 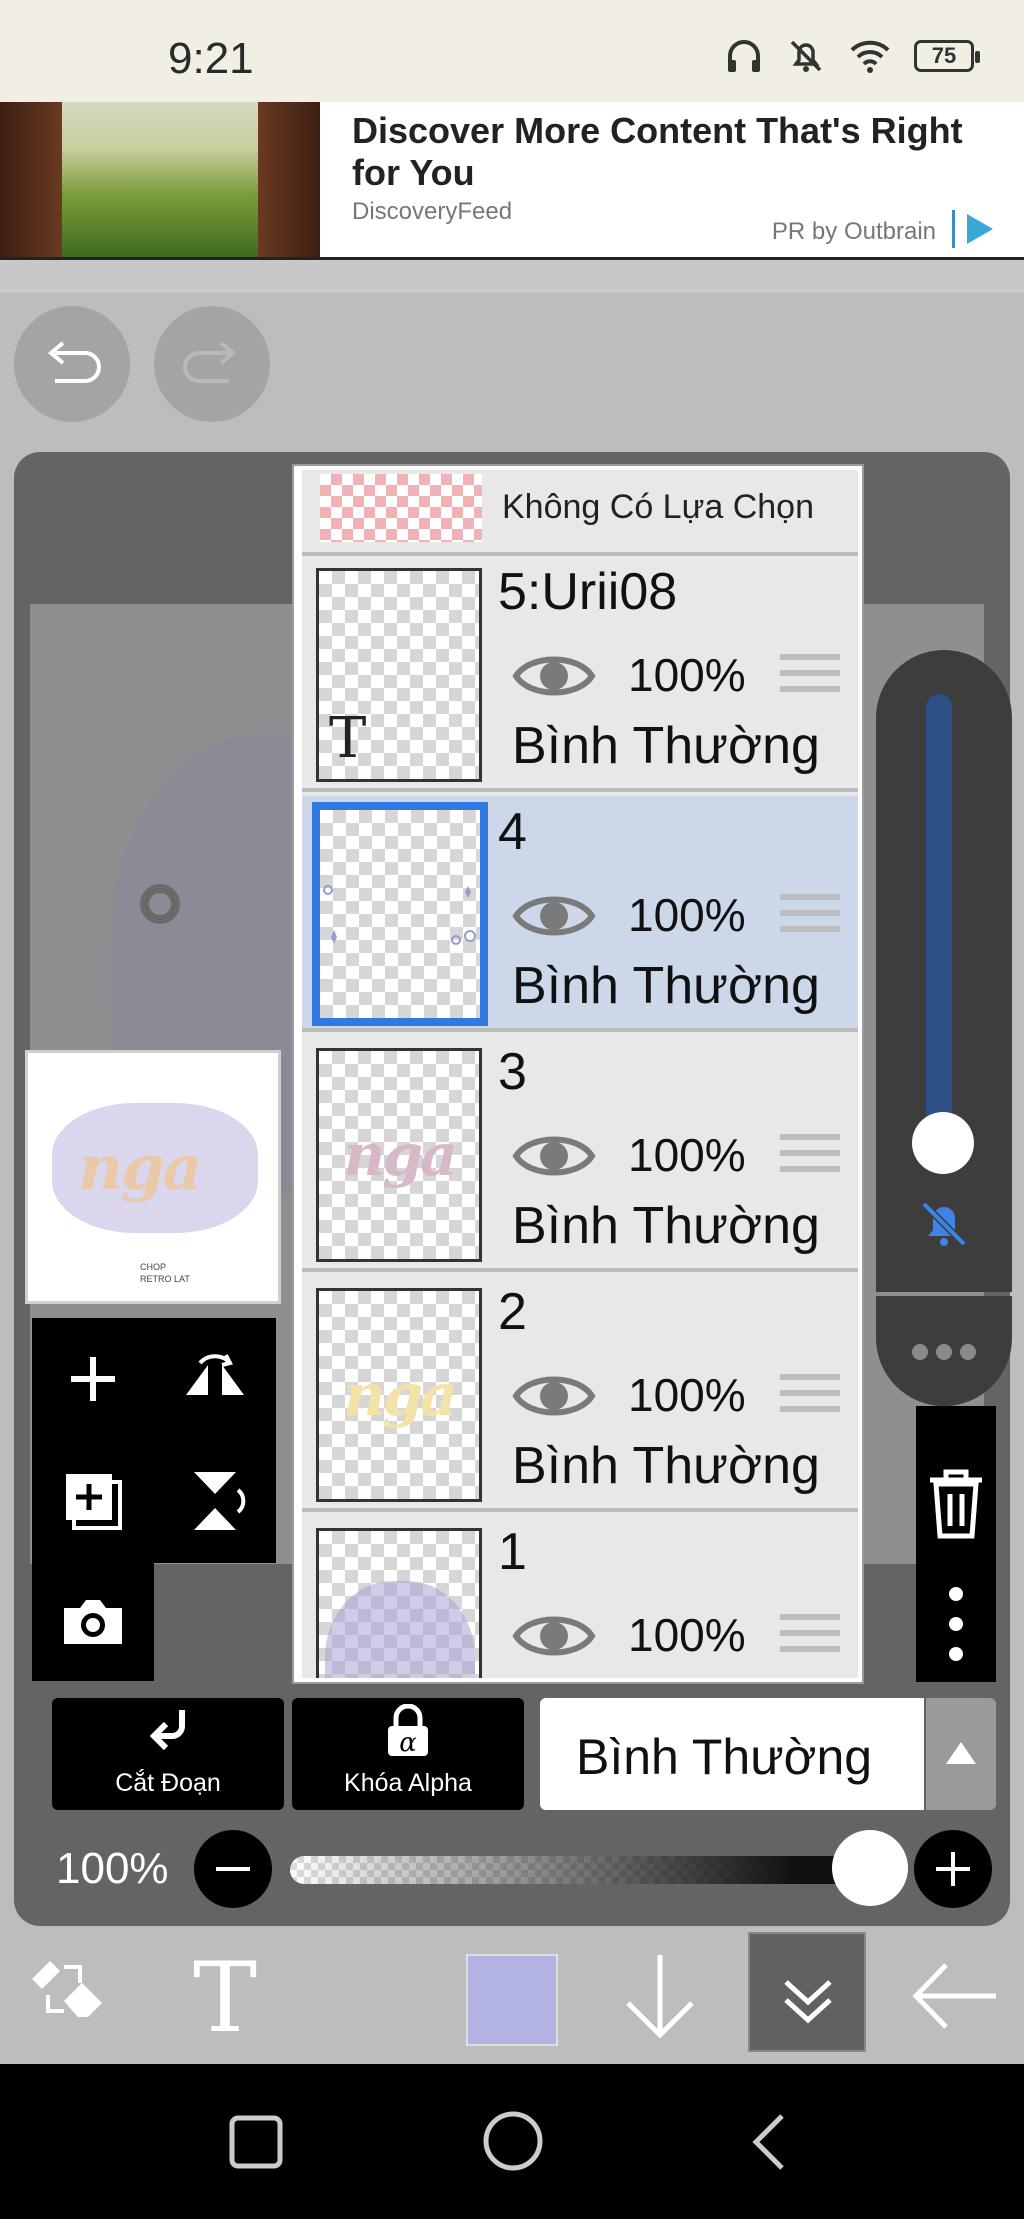 I want to click on selection-label: Không Có Lựa Chọn, so click(x=658, y=507).